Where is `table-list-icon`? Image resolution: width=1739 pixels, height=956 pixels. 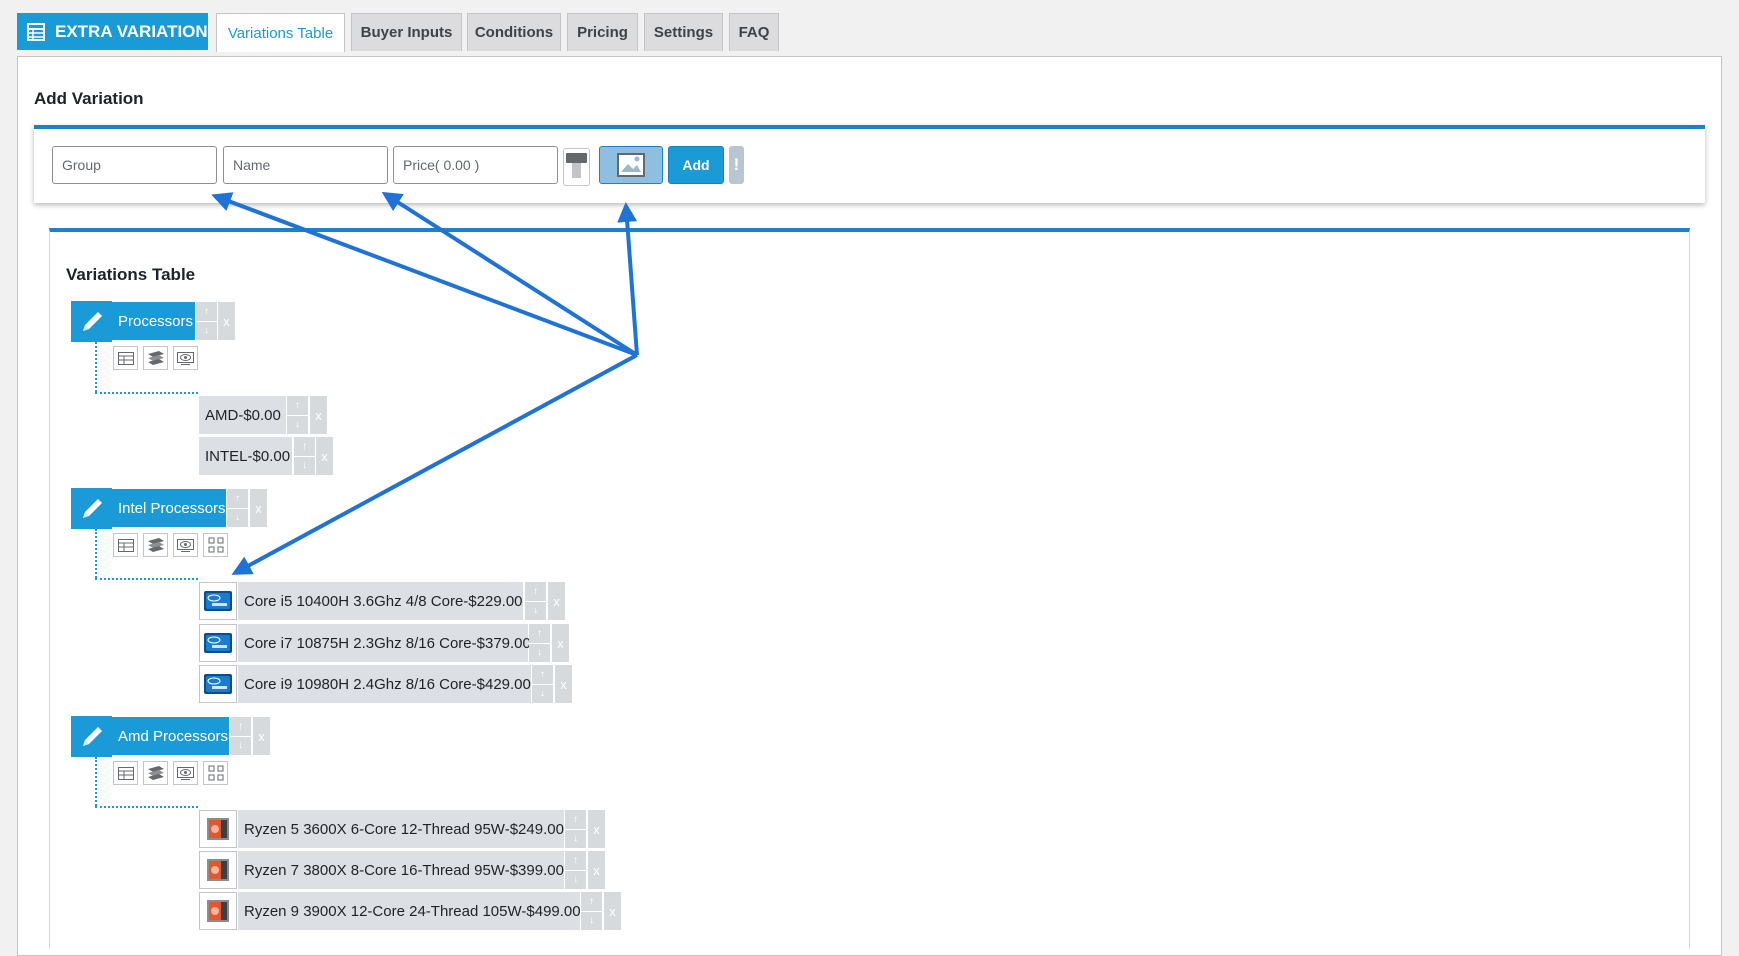 table-list-icon is located at coordinates (36, 31).